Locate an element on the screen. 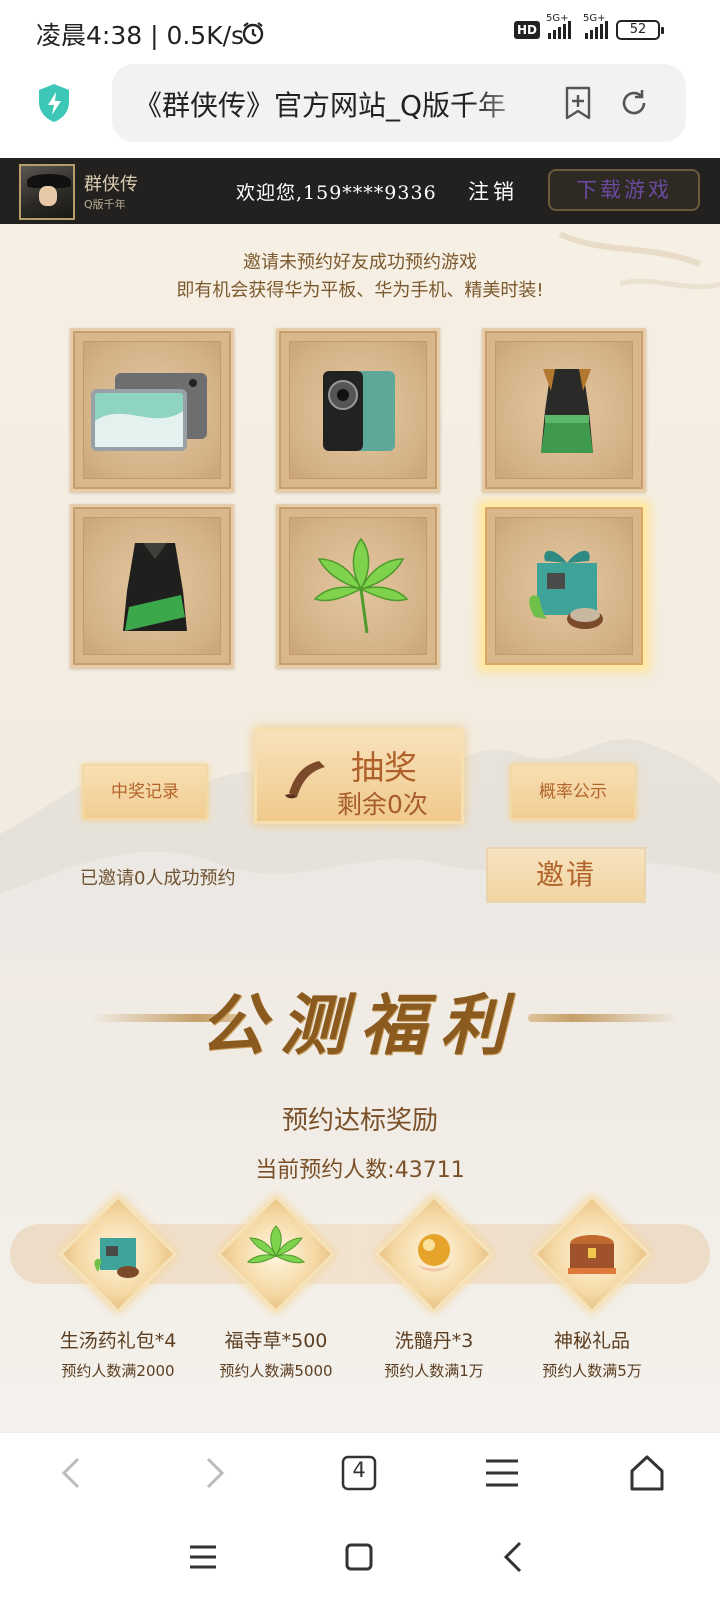 The width and height of the screenshot is (720, 1600). reward-2-name: 福寺草*500 is located at coordinates (276, 1341).